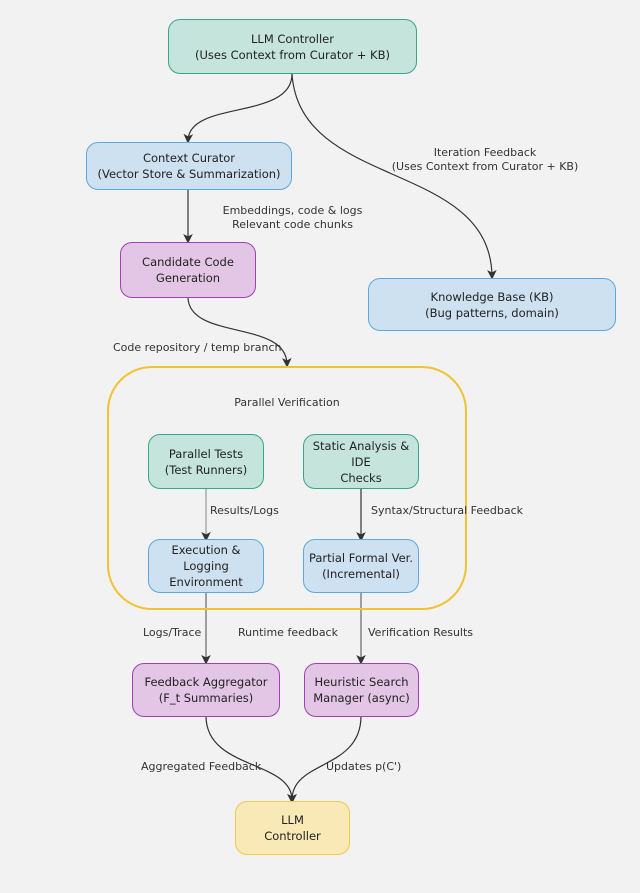 Image resolution: width=640 pixels, height=893 pixels. What do you see at coordinates (201, 766) in the screenshot?
I see `edge-label-aggregated-feedback: Aggregated Feedback` at bounding box center [201, 766].